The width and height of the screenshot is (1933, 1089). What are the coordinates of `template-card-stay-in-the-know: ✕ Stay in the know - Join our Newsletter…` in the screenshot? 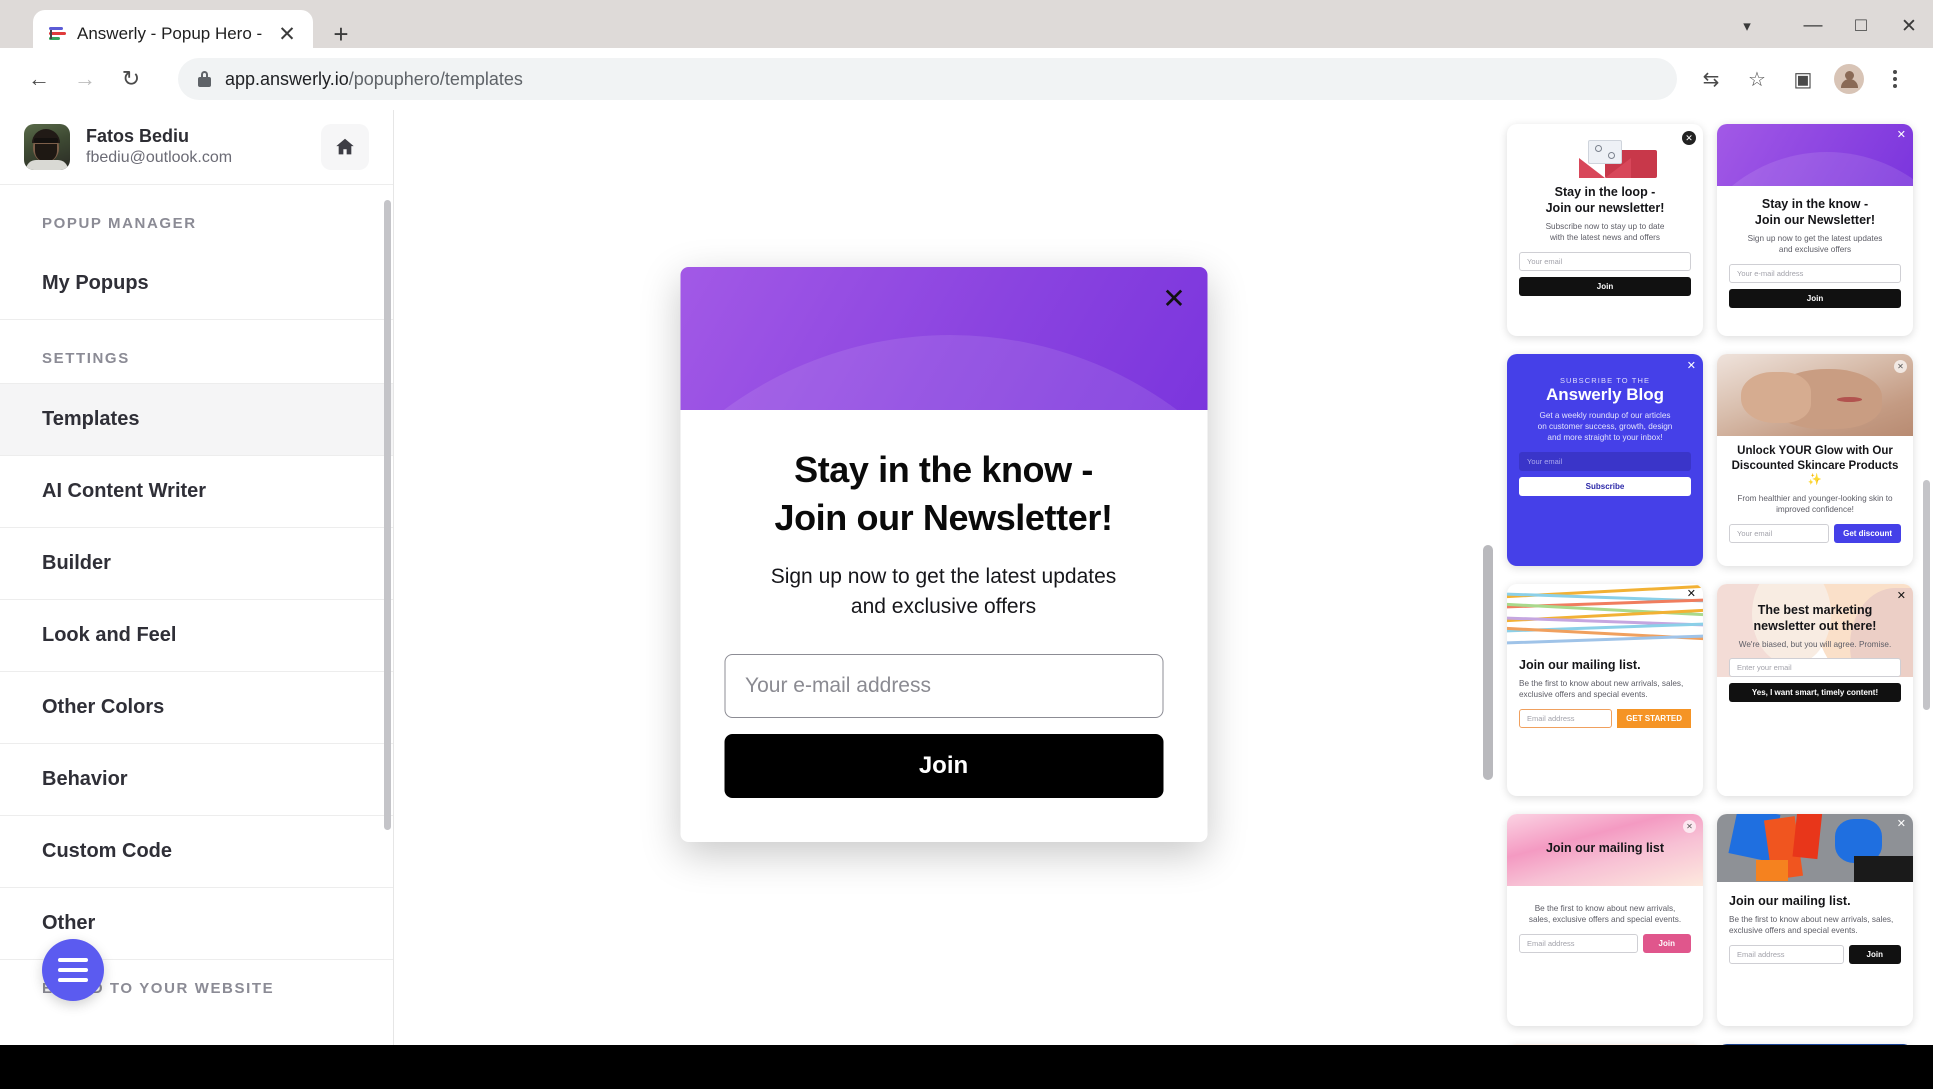 It's located at (1815, 230).